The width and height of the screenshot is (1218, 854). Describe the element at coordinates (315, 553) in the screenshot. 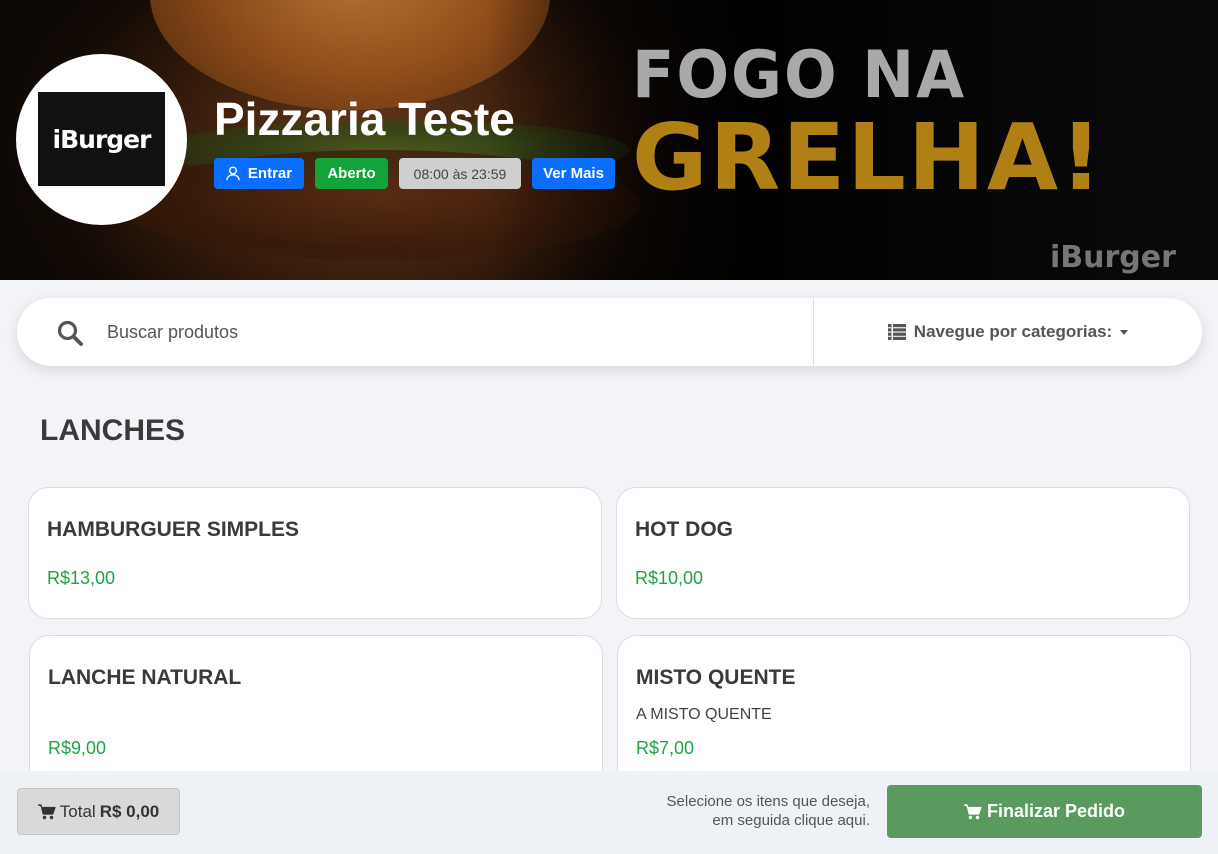

I see `product-card: HAMBURGUER SIMPLES R$13,00` at that location.